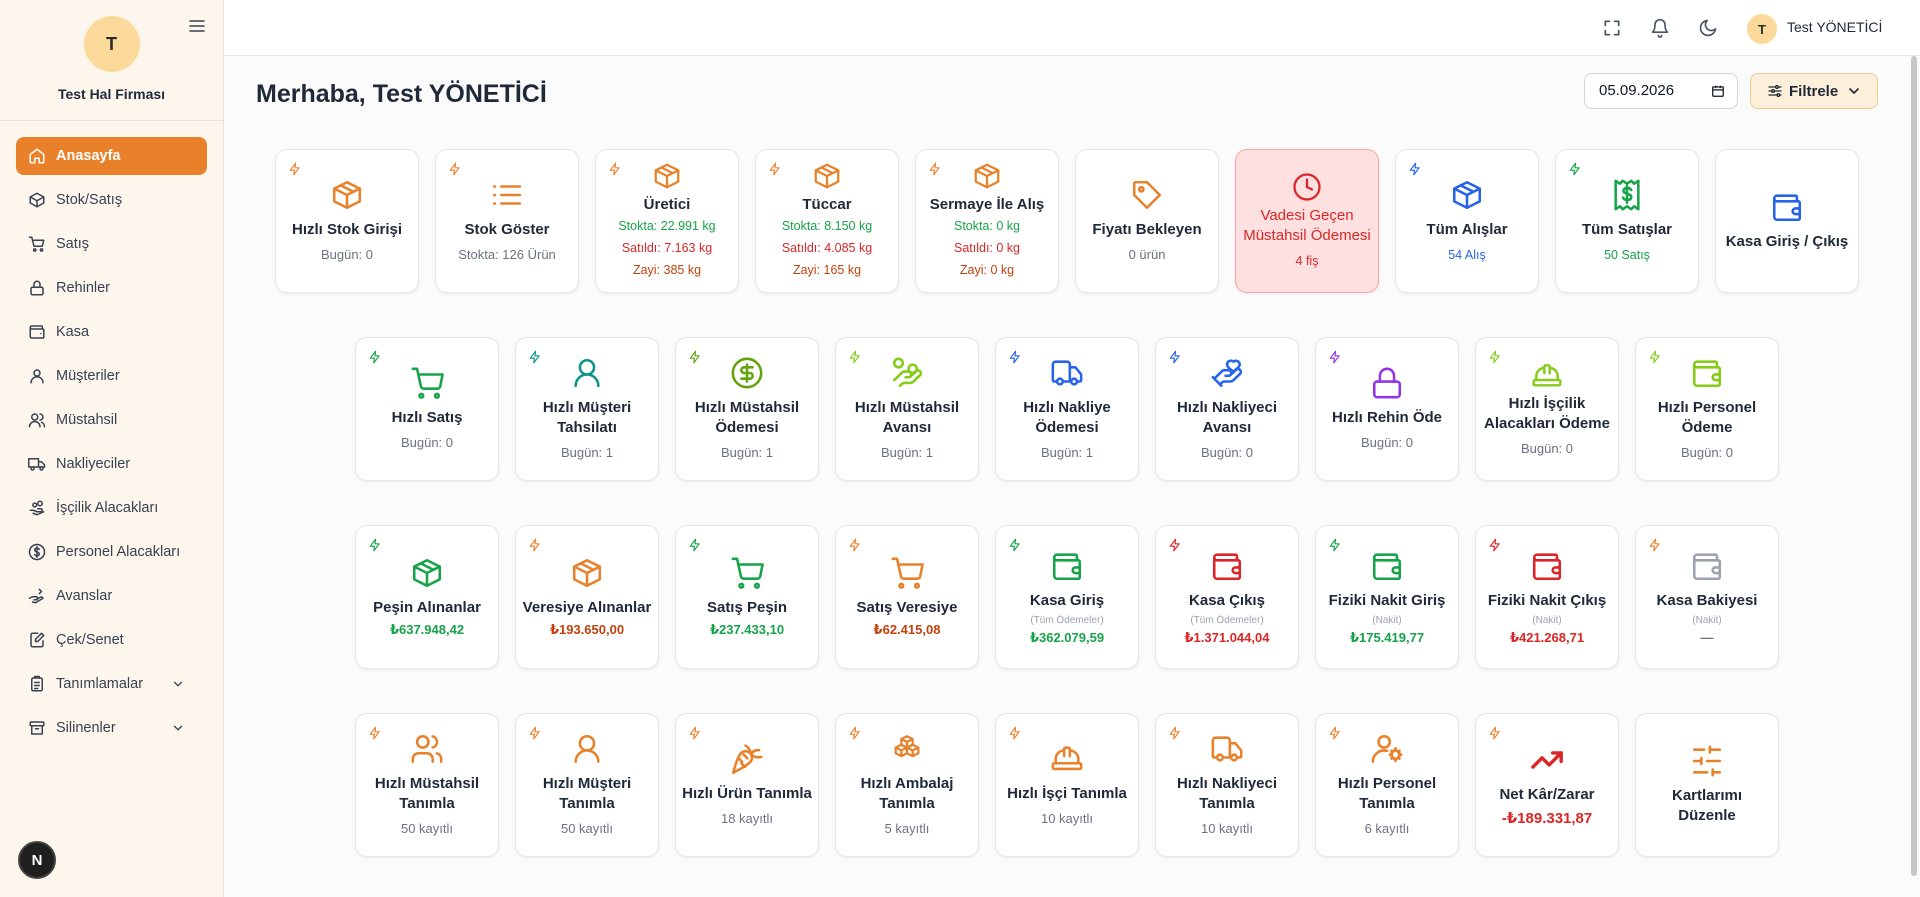 The width and height of the screenshot is (1920, 897). I want to click on card-quick-define-producer: Hızlı Müstahsil Tanımla 50 kayıtlı, so click(427, 785).